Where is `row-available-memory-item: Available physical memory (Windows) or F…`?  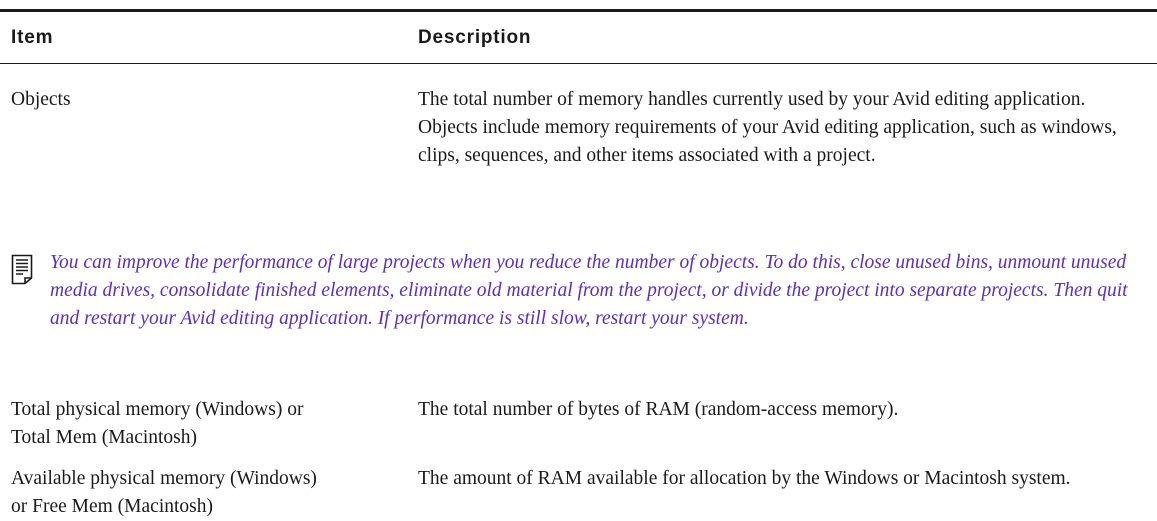
row-available-memory-item: Available physical memory (Windows) or F… is located at coordinates (208, 493).